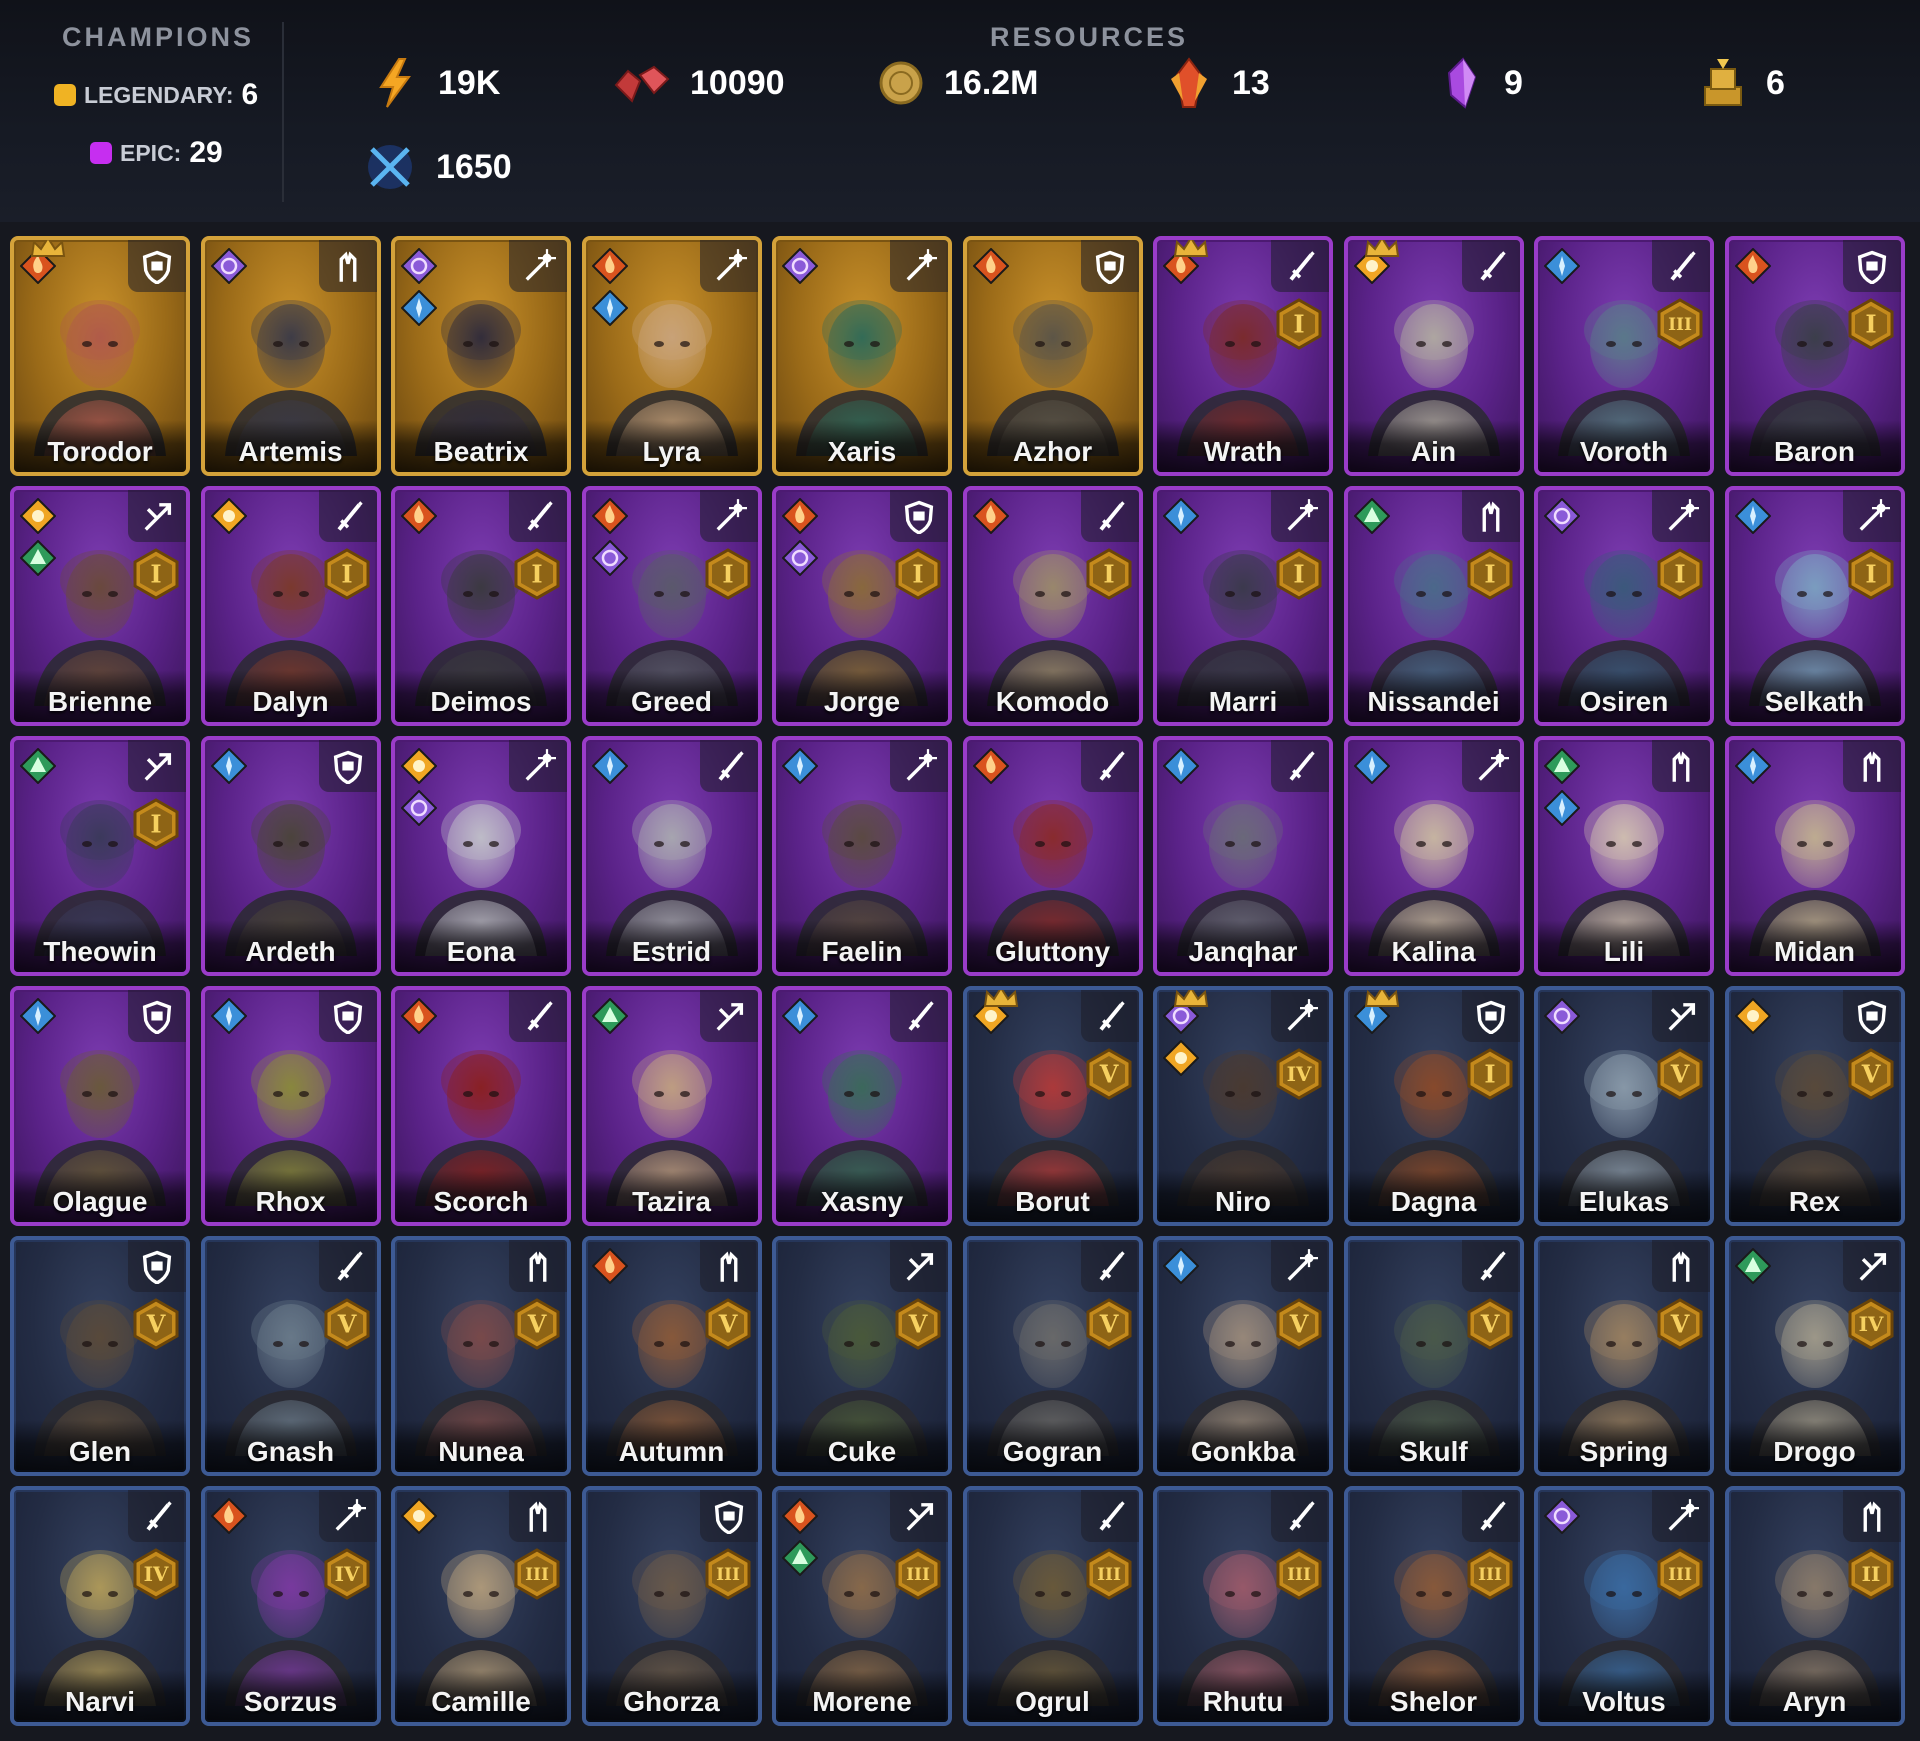  I want to click on champion-card: III Camille, so click(481, 1606).